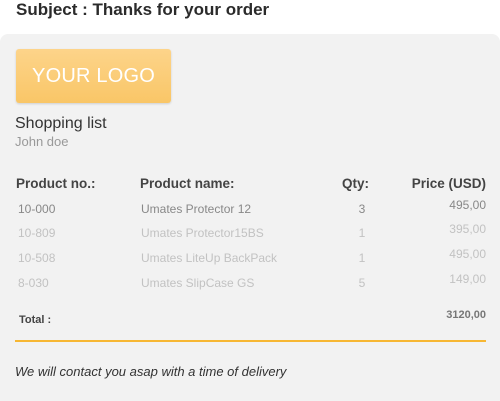  Describe the element at coordinates (37, 209) in the screenshot. I see `cell-product-no: 10-000` at that location.